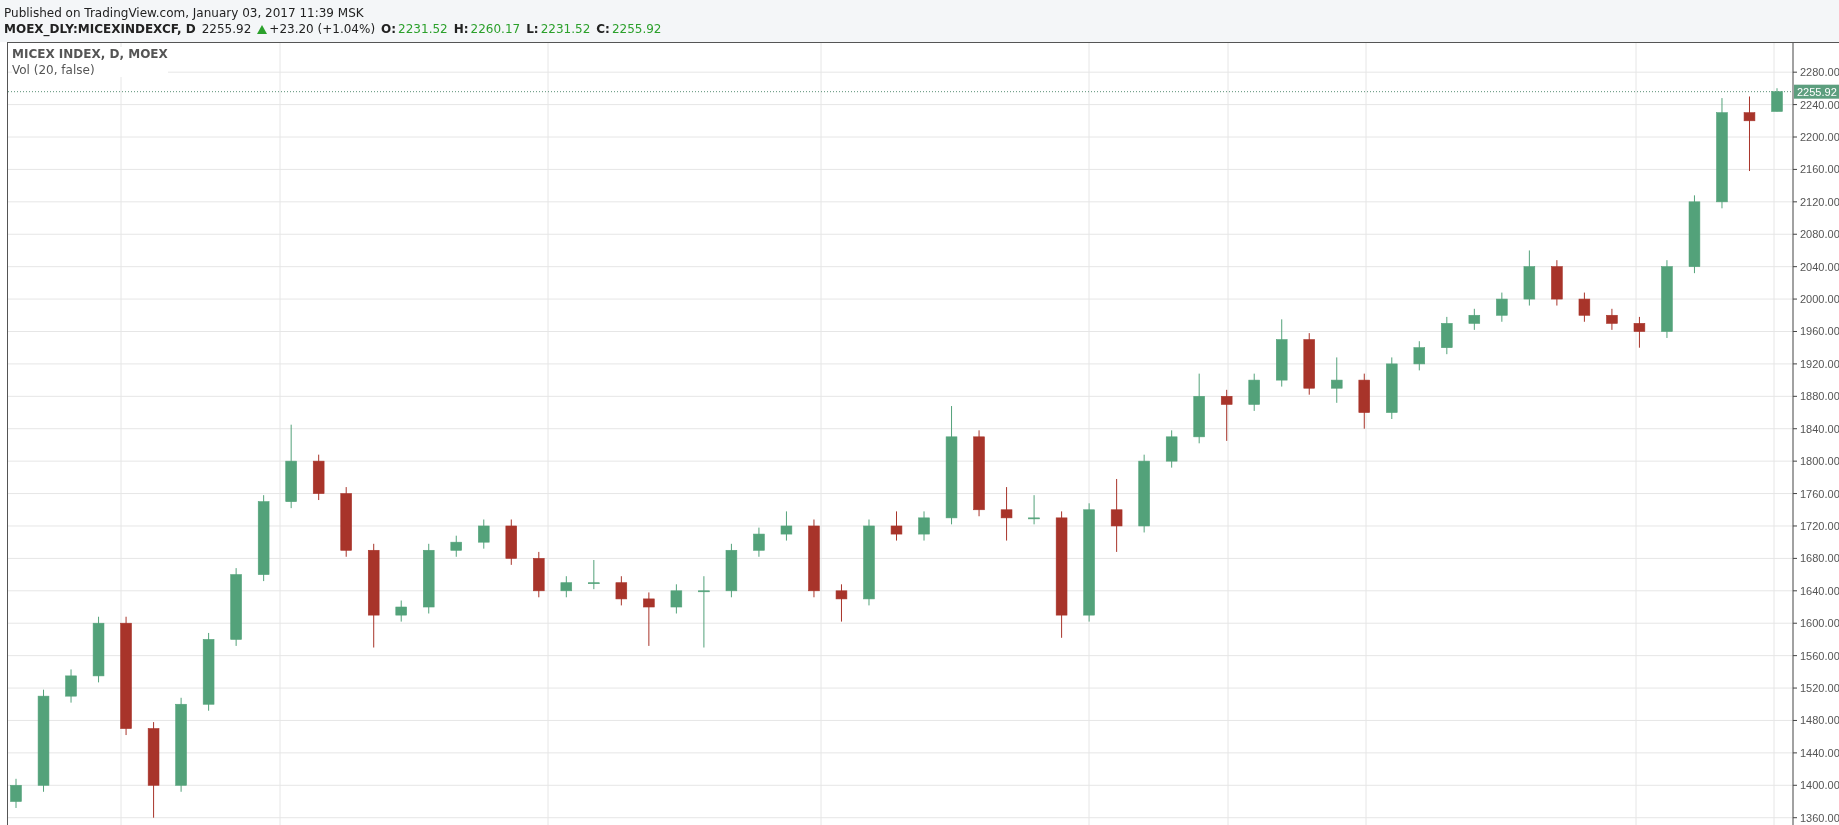 The height and width of the screenshot is (825, 1839). What do you see at coordinates (1819, 234) in the screenshot?
I see `axis-tick-label: 2080.00` at bounding box center [1819, 234].